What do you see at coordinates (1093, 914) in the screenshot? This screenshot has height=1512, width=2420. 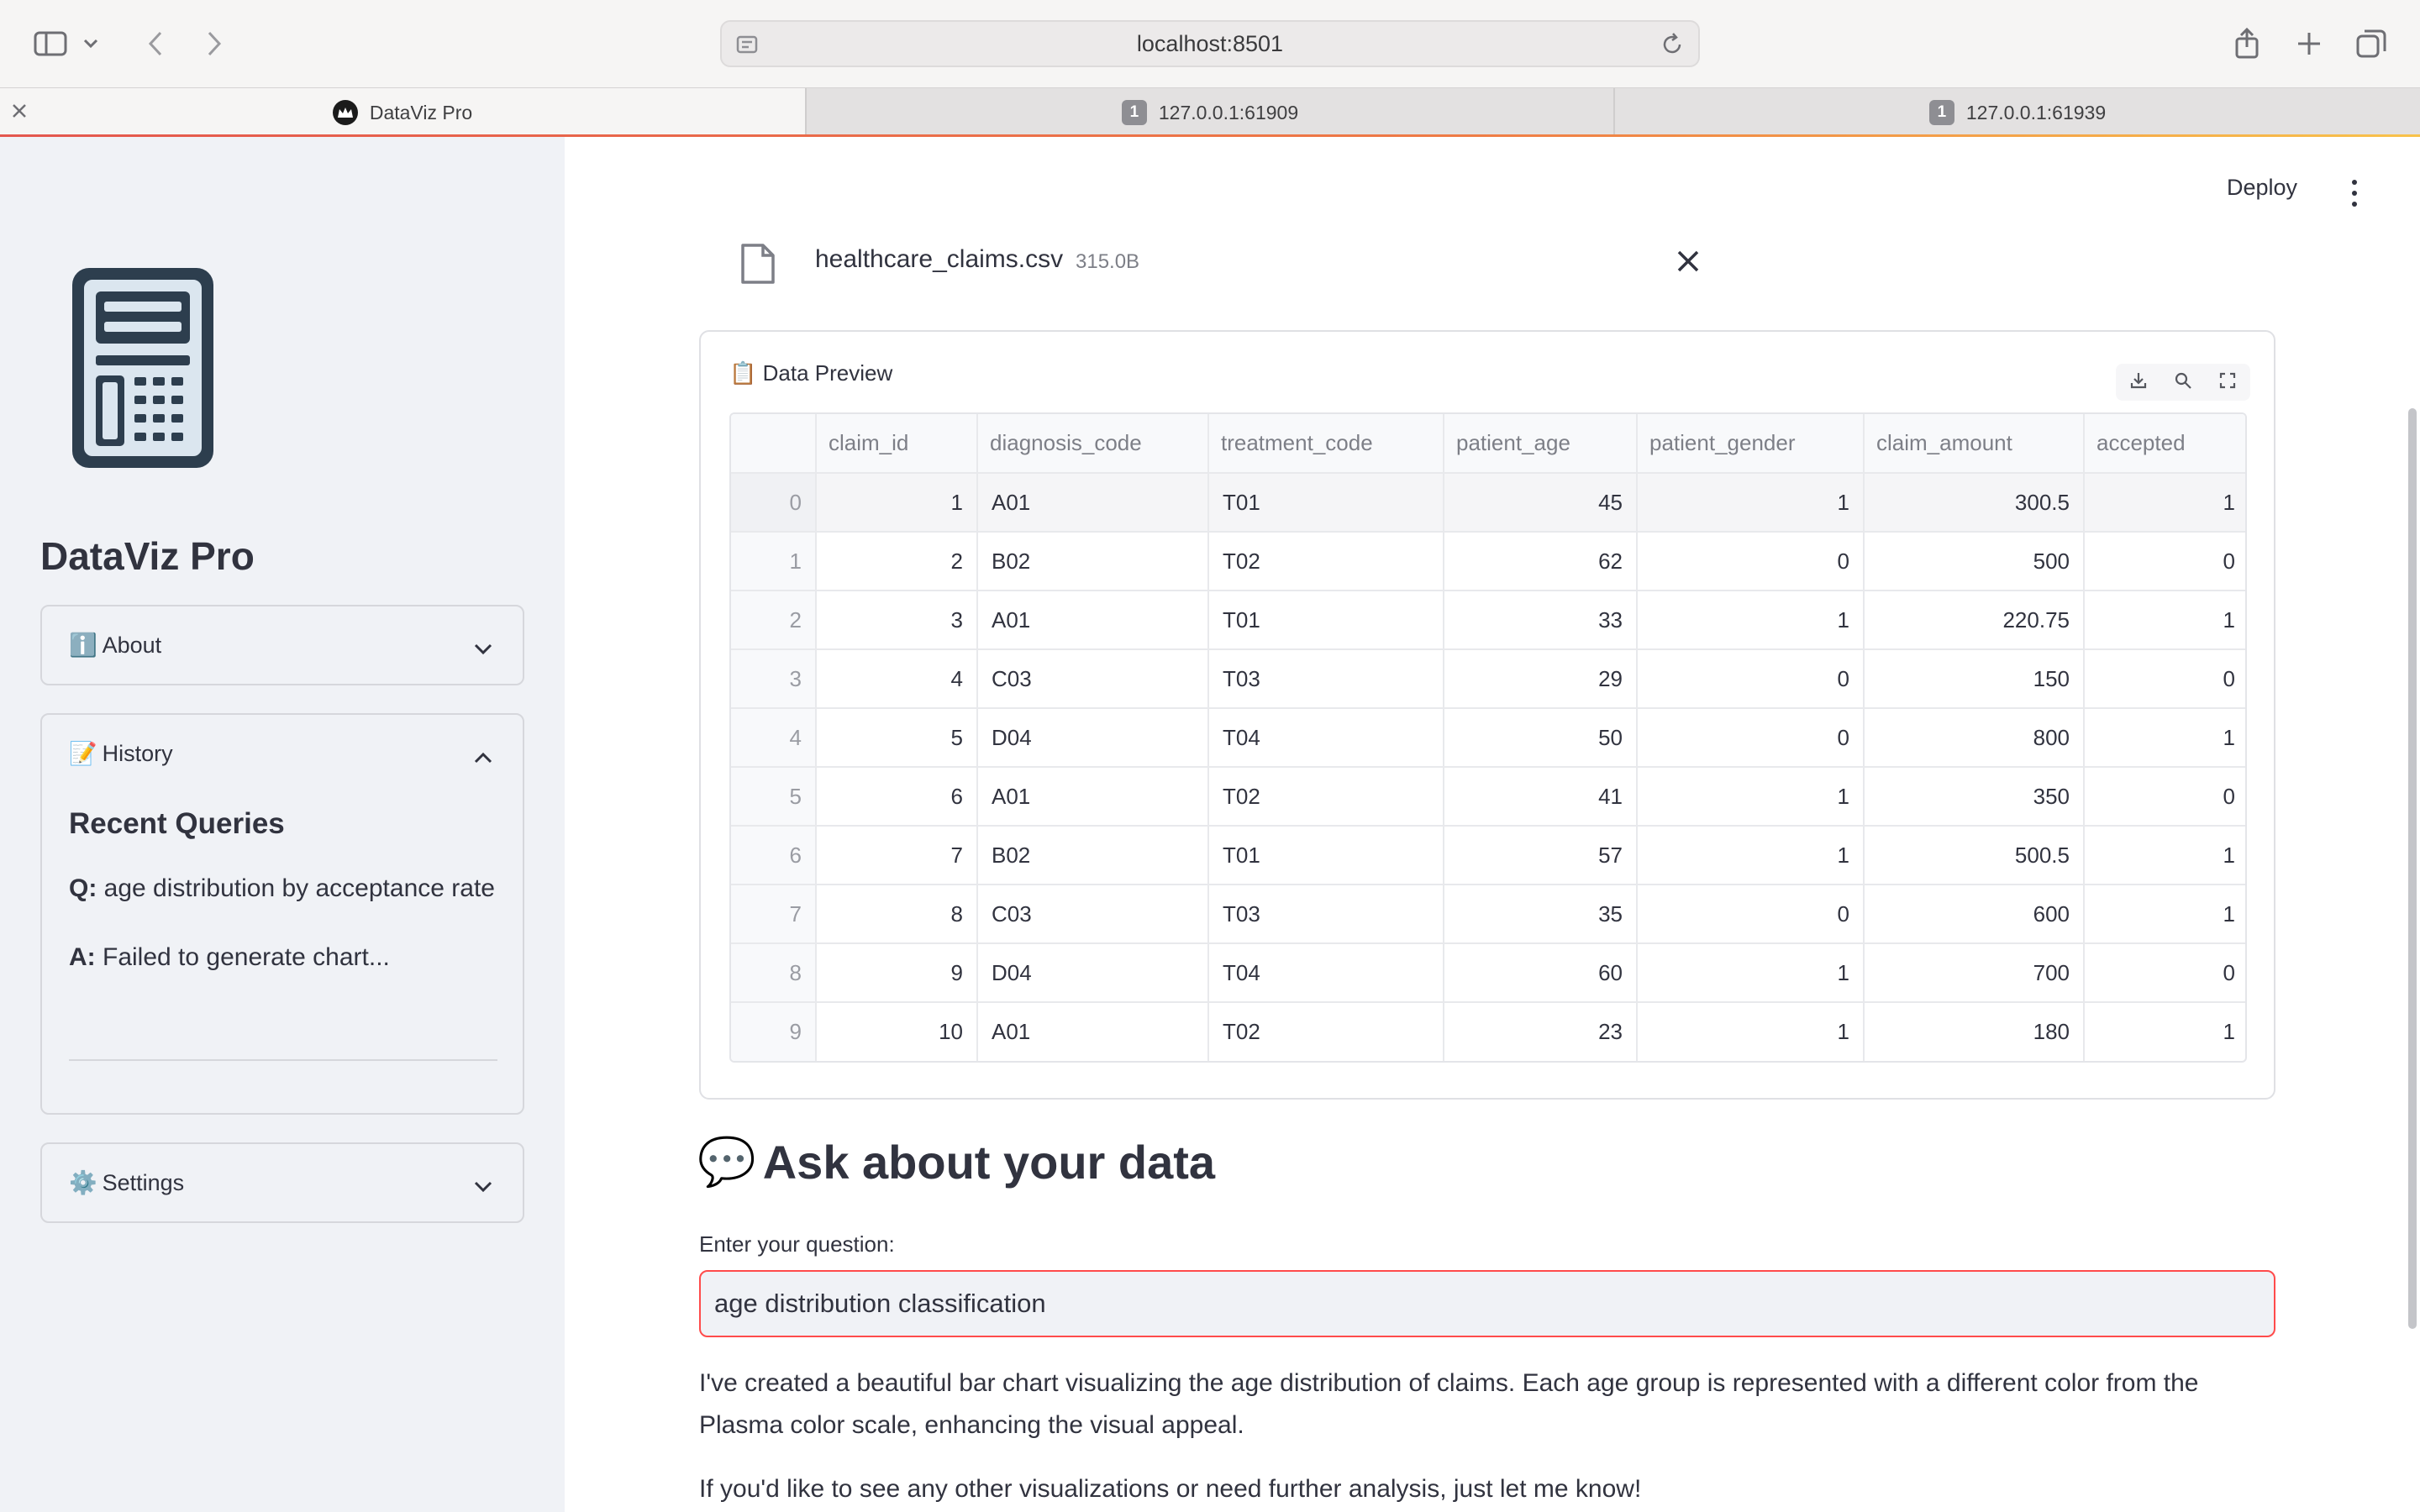 I see `table-cell: C03` at bounding box center [1093, 914].